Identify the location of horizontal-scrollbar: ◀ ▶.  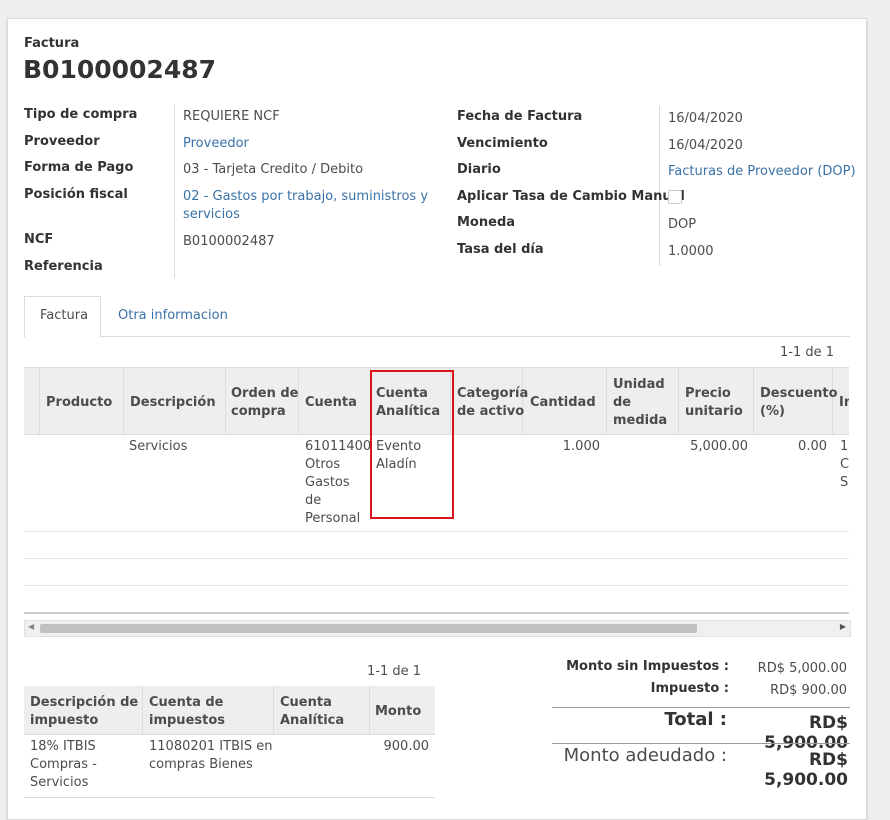
(437, 628).